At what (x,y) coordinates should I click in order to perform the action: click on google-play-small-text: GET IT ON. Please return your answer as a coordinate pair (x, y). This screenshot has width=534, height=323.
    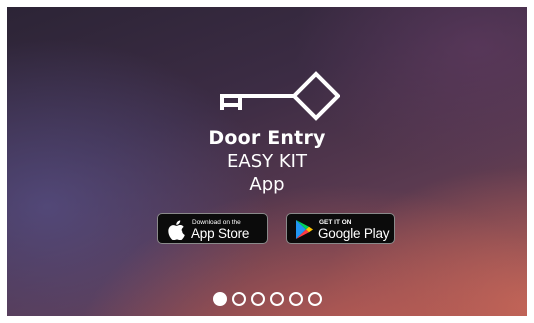
    Looking at the image, I should click on (335, 222).